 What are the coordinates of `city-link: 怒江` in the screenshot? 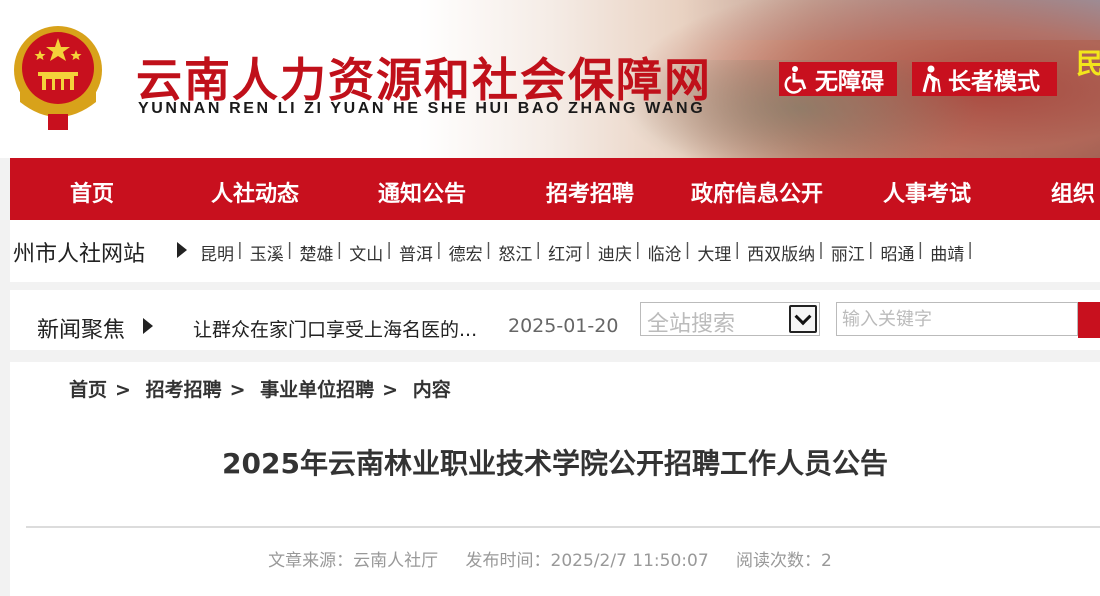 It's located at (515, 252).